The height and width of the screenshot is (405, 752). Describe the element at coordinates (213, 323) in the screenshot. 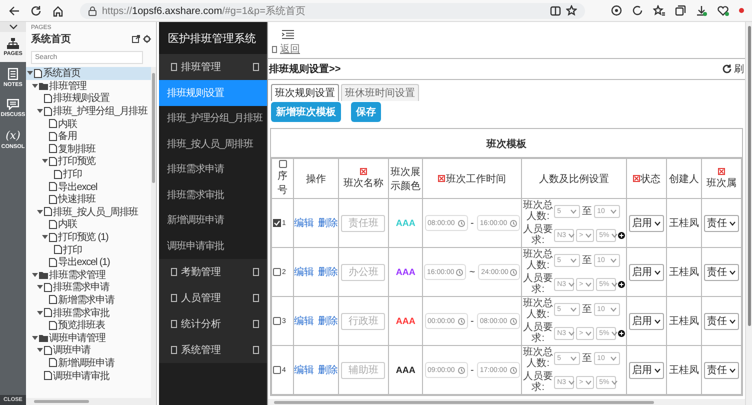

I see `menu-group: 统计分析` at that location.